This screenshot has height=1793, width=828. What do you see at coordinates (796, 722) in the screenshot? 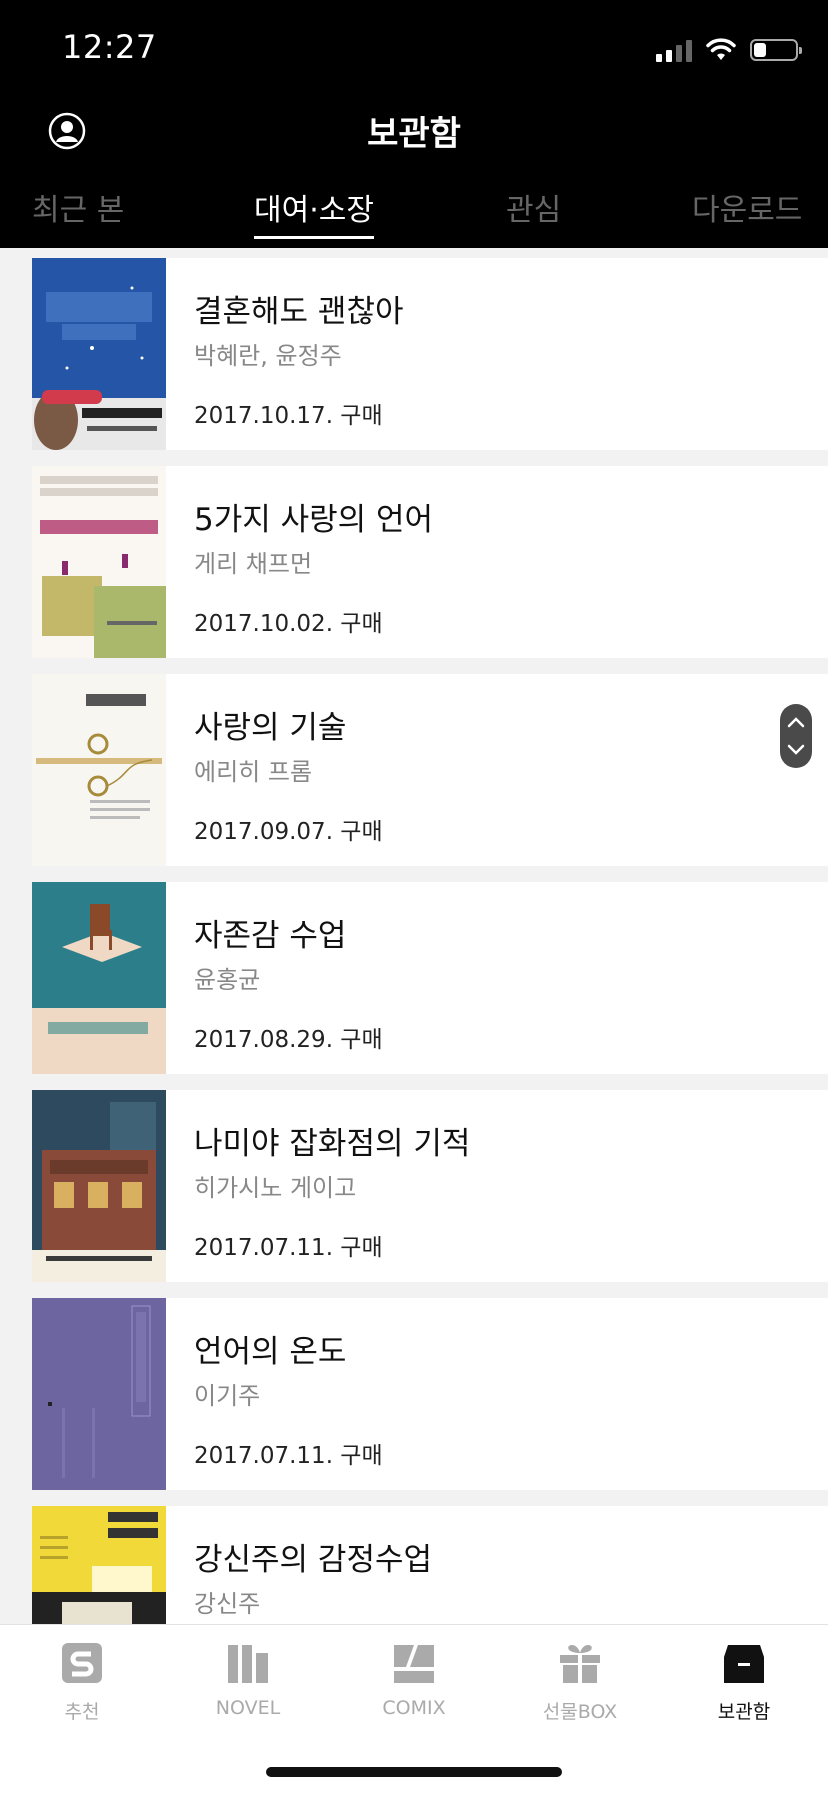
I see `chevron-up-icon` at bounding box center [796, 722].